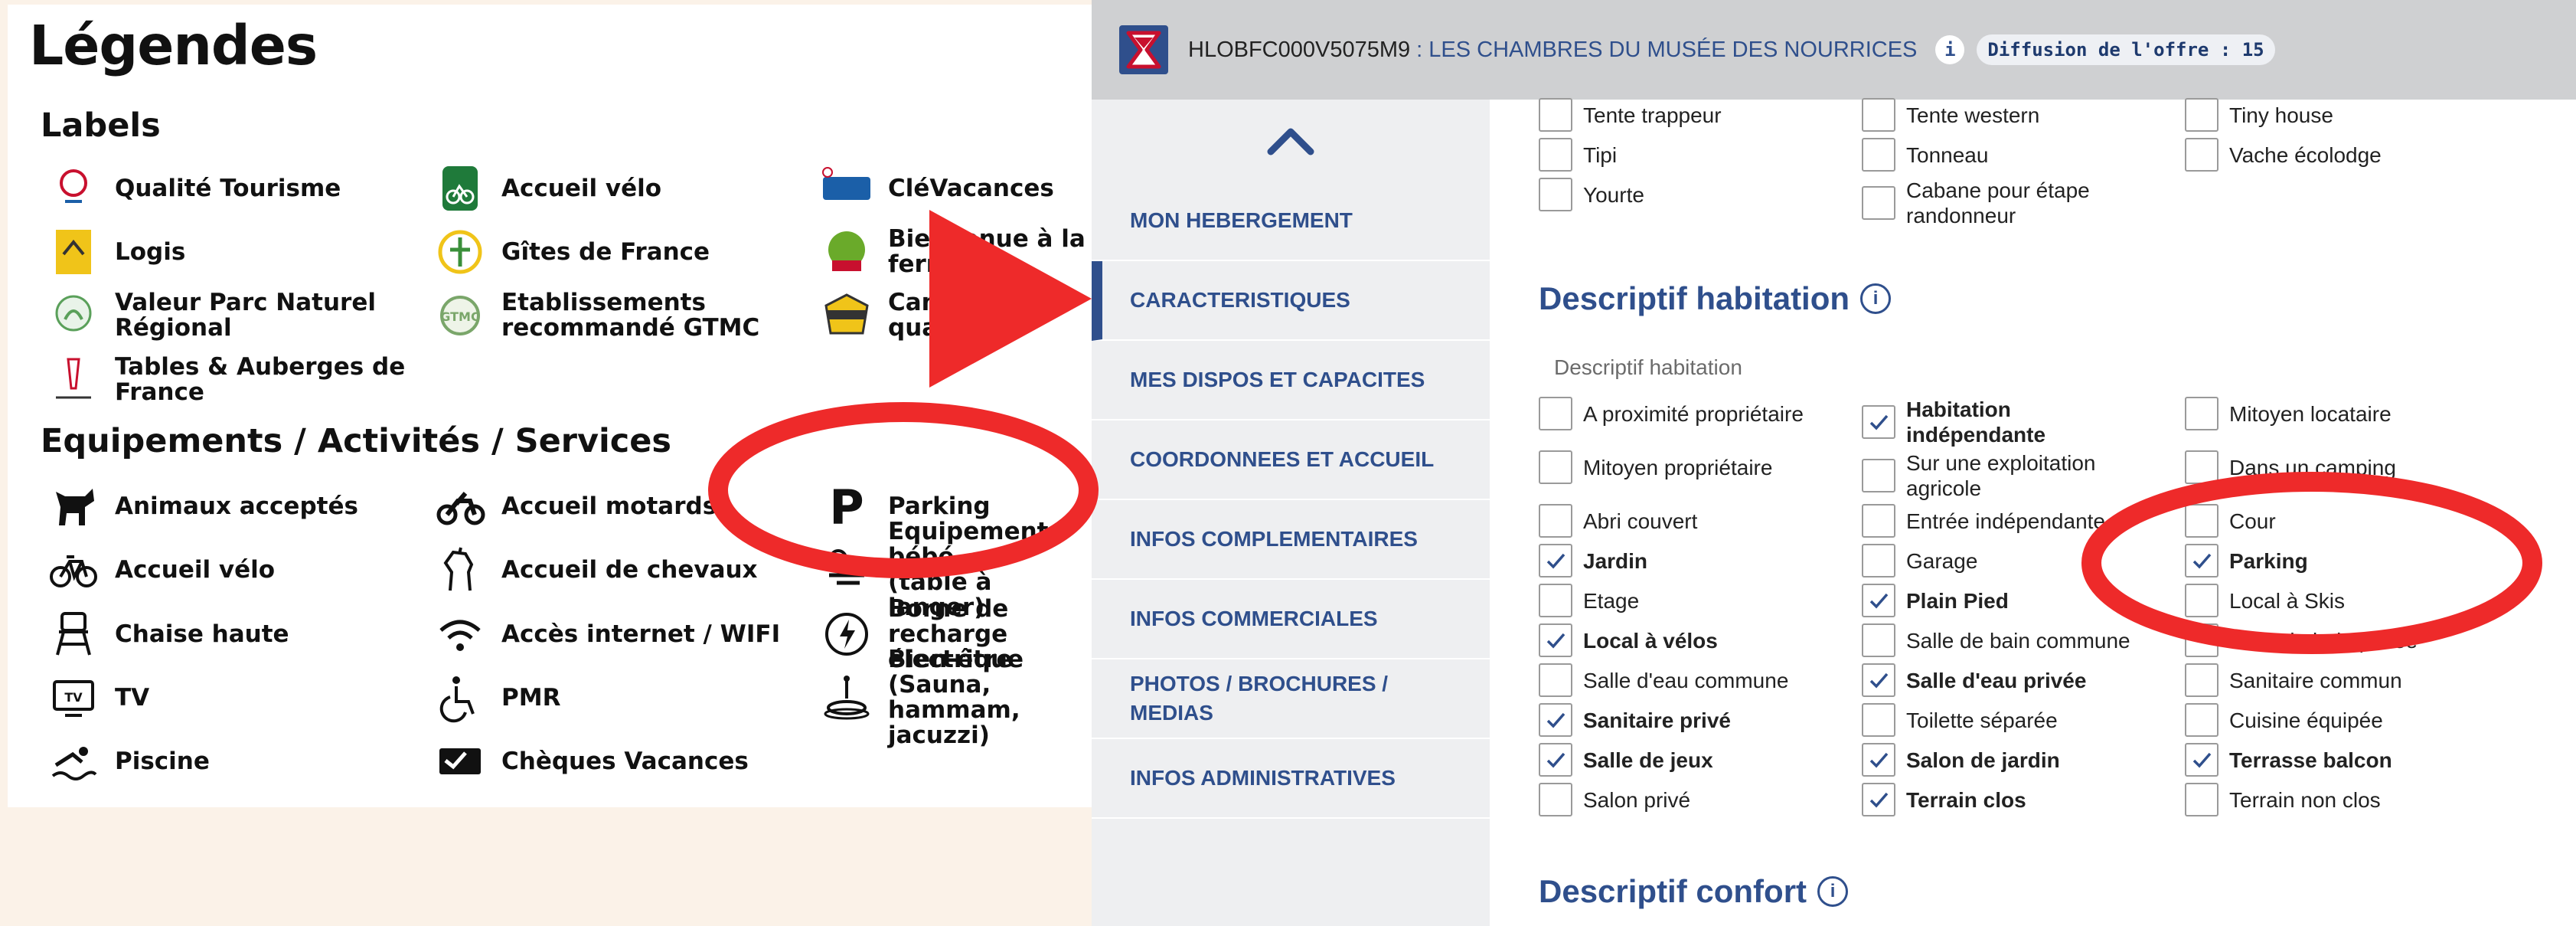  I want to click on option-checkbox: Salon privé, so click(1614, 799).